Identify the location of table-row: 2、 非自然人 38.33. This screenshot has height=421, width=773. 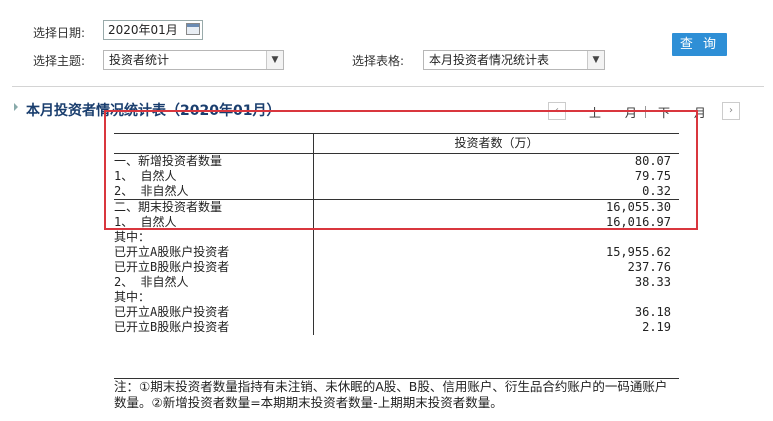
(396, 282).